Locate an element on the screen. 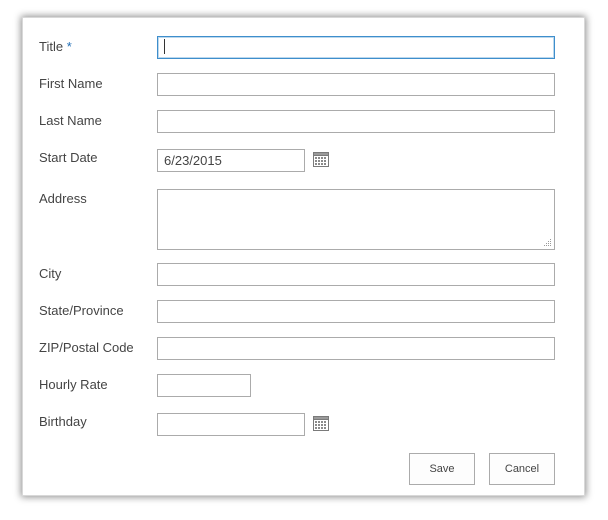 This screenshot has height=520, width=608. first-name-label: First Name is located at coordinates (71, 83).